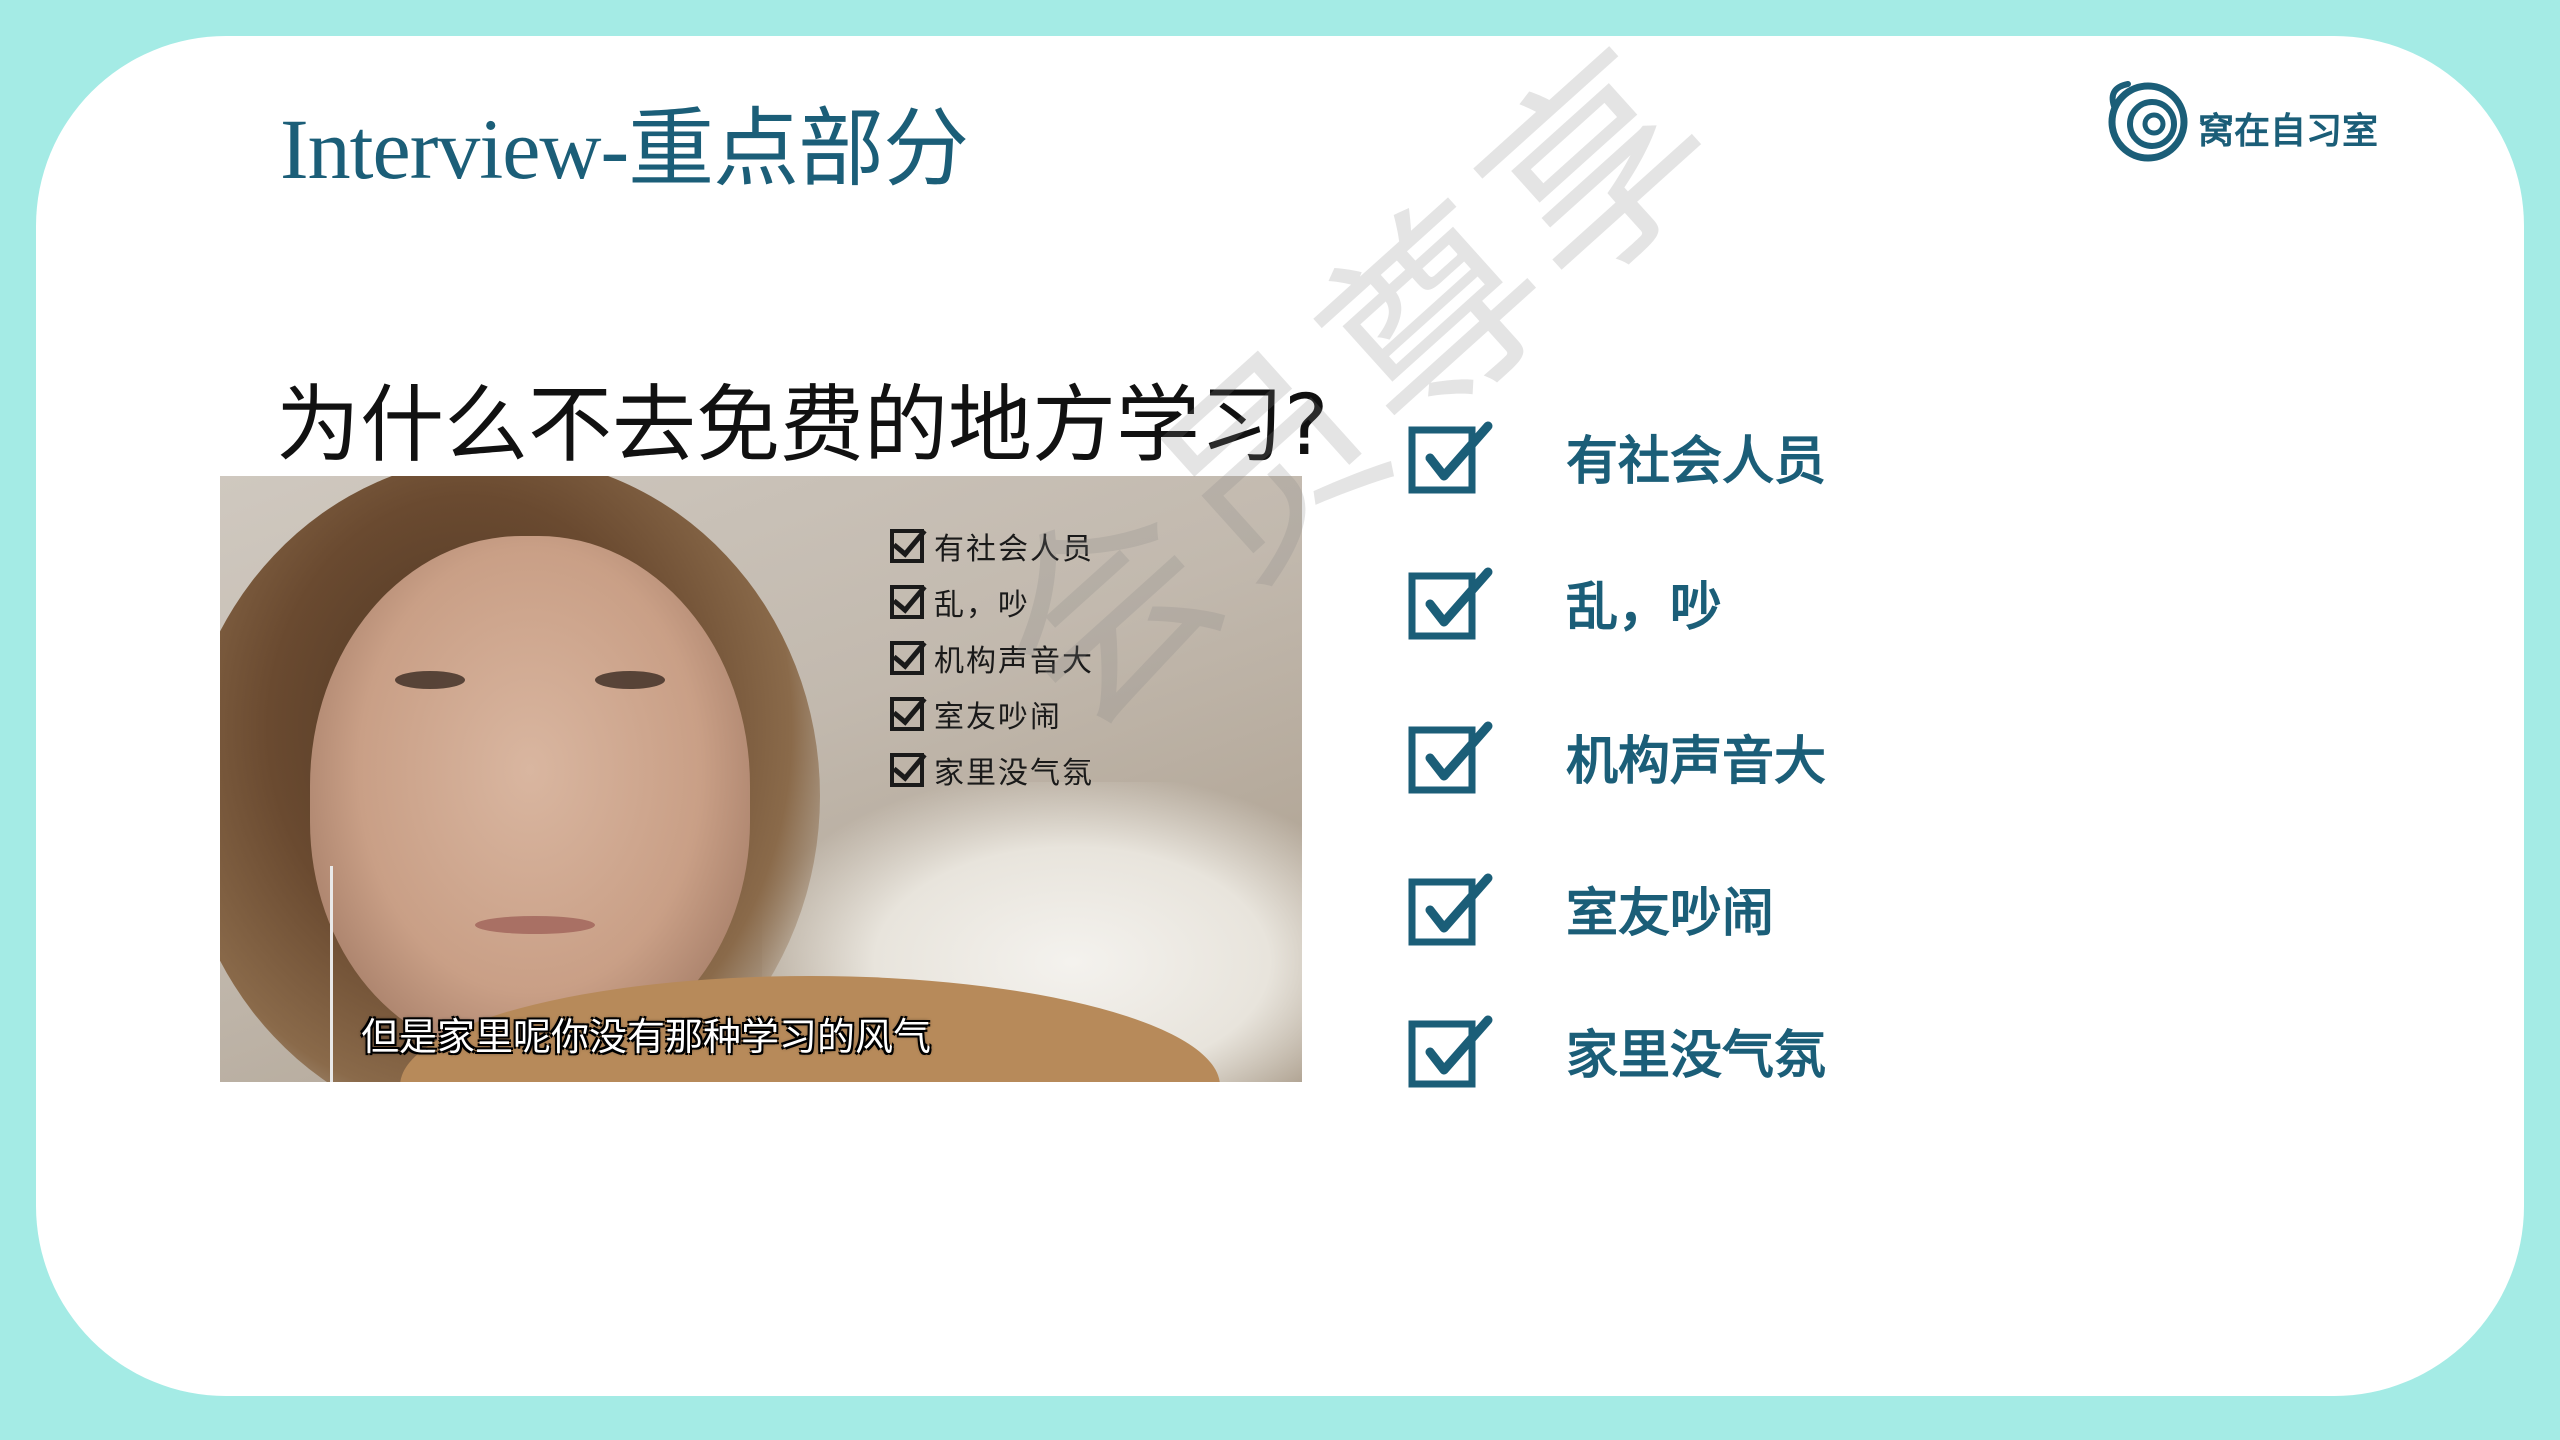 This screenshot has height=1440, width=2560. I want to click on person-eye-left, so click(430, 680).